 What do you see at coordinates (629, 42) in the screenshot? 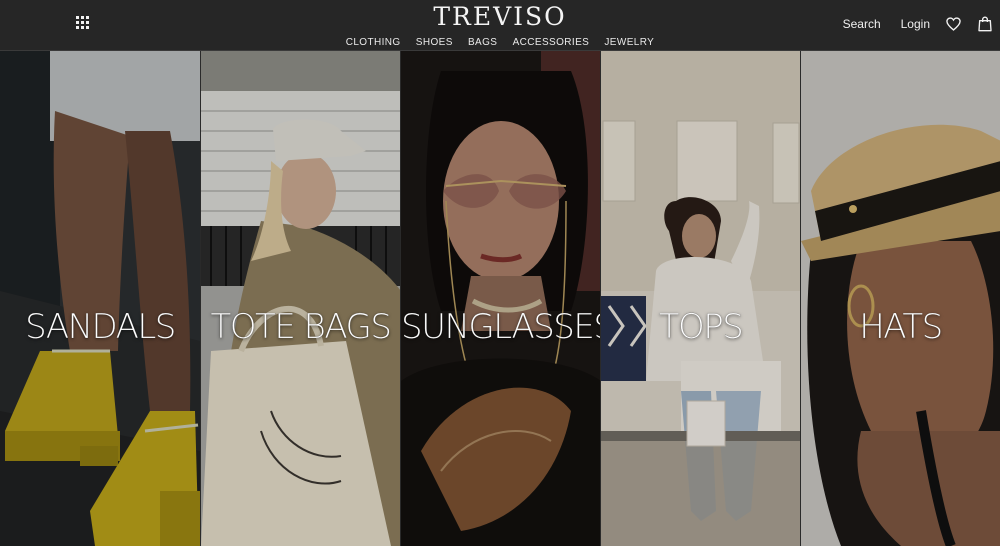
I see `nav-jewelry: JEWELRY` at bounding box center [629, 42].